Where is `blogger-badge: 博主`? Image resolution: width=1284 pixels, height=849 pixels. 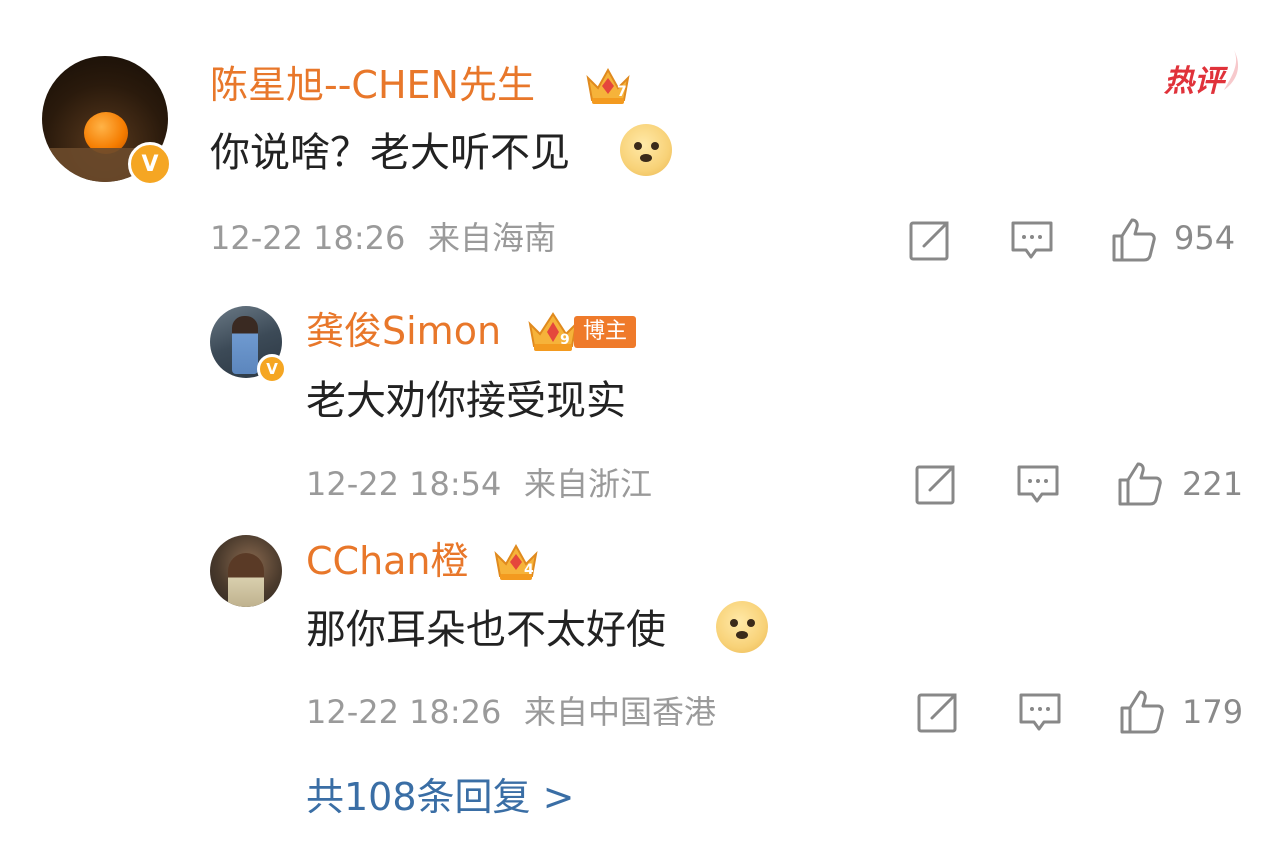
blogger-badge: 博主 is located at coordinates (605, 332).